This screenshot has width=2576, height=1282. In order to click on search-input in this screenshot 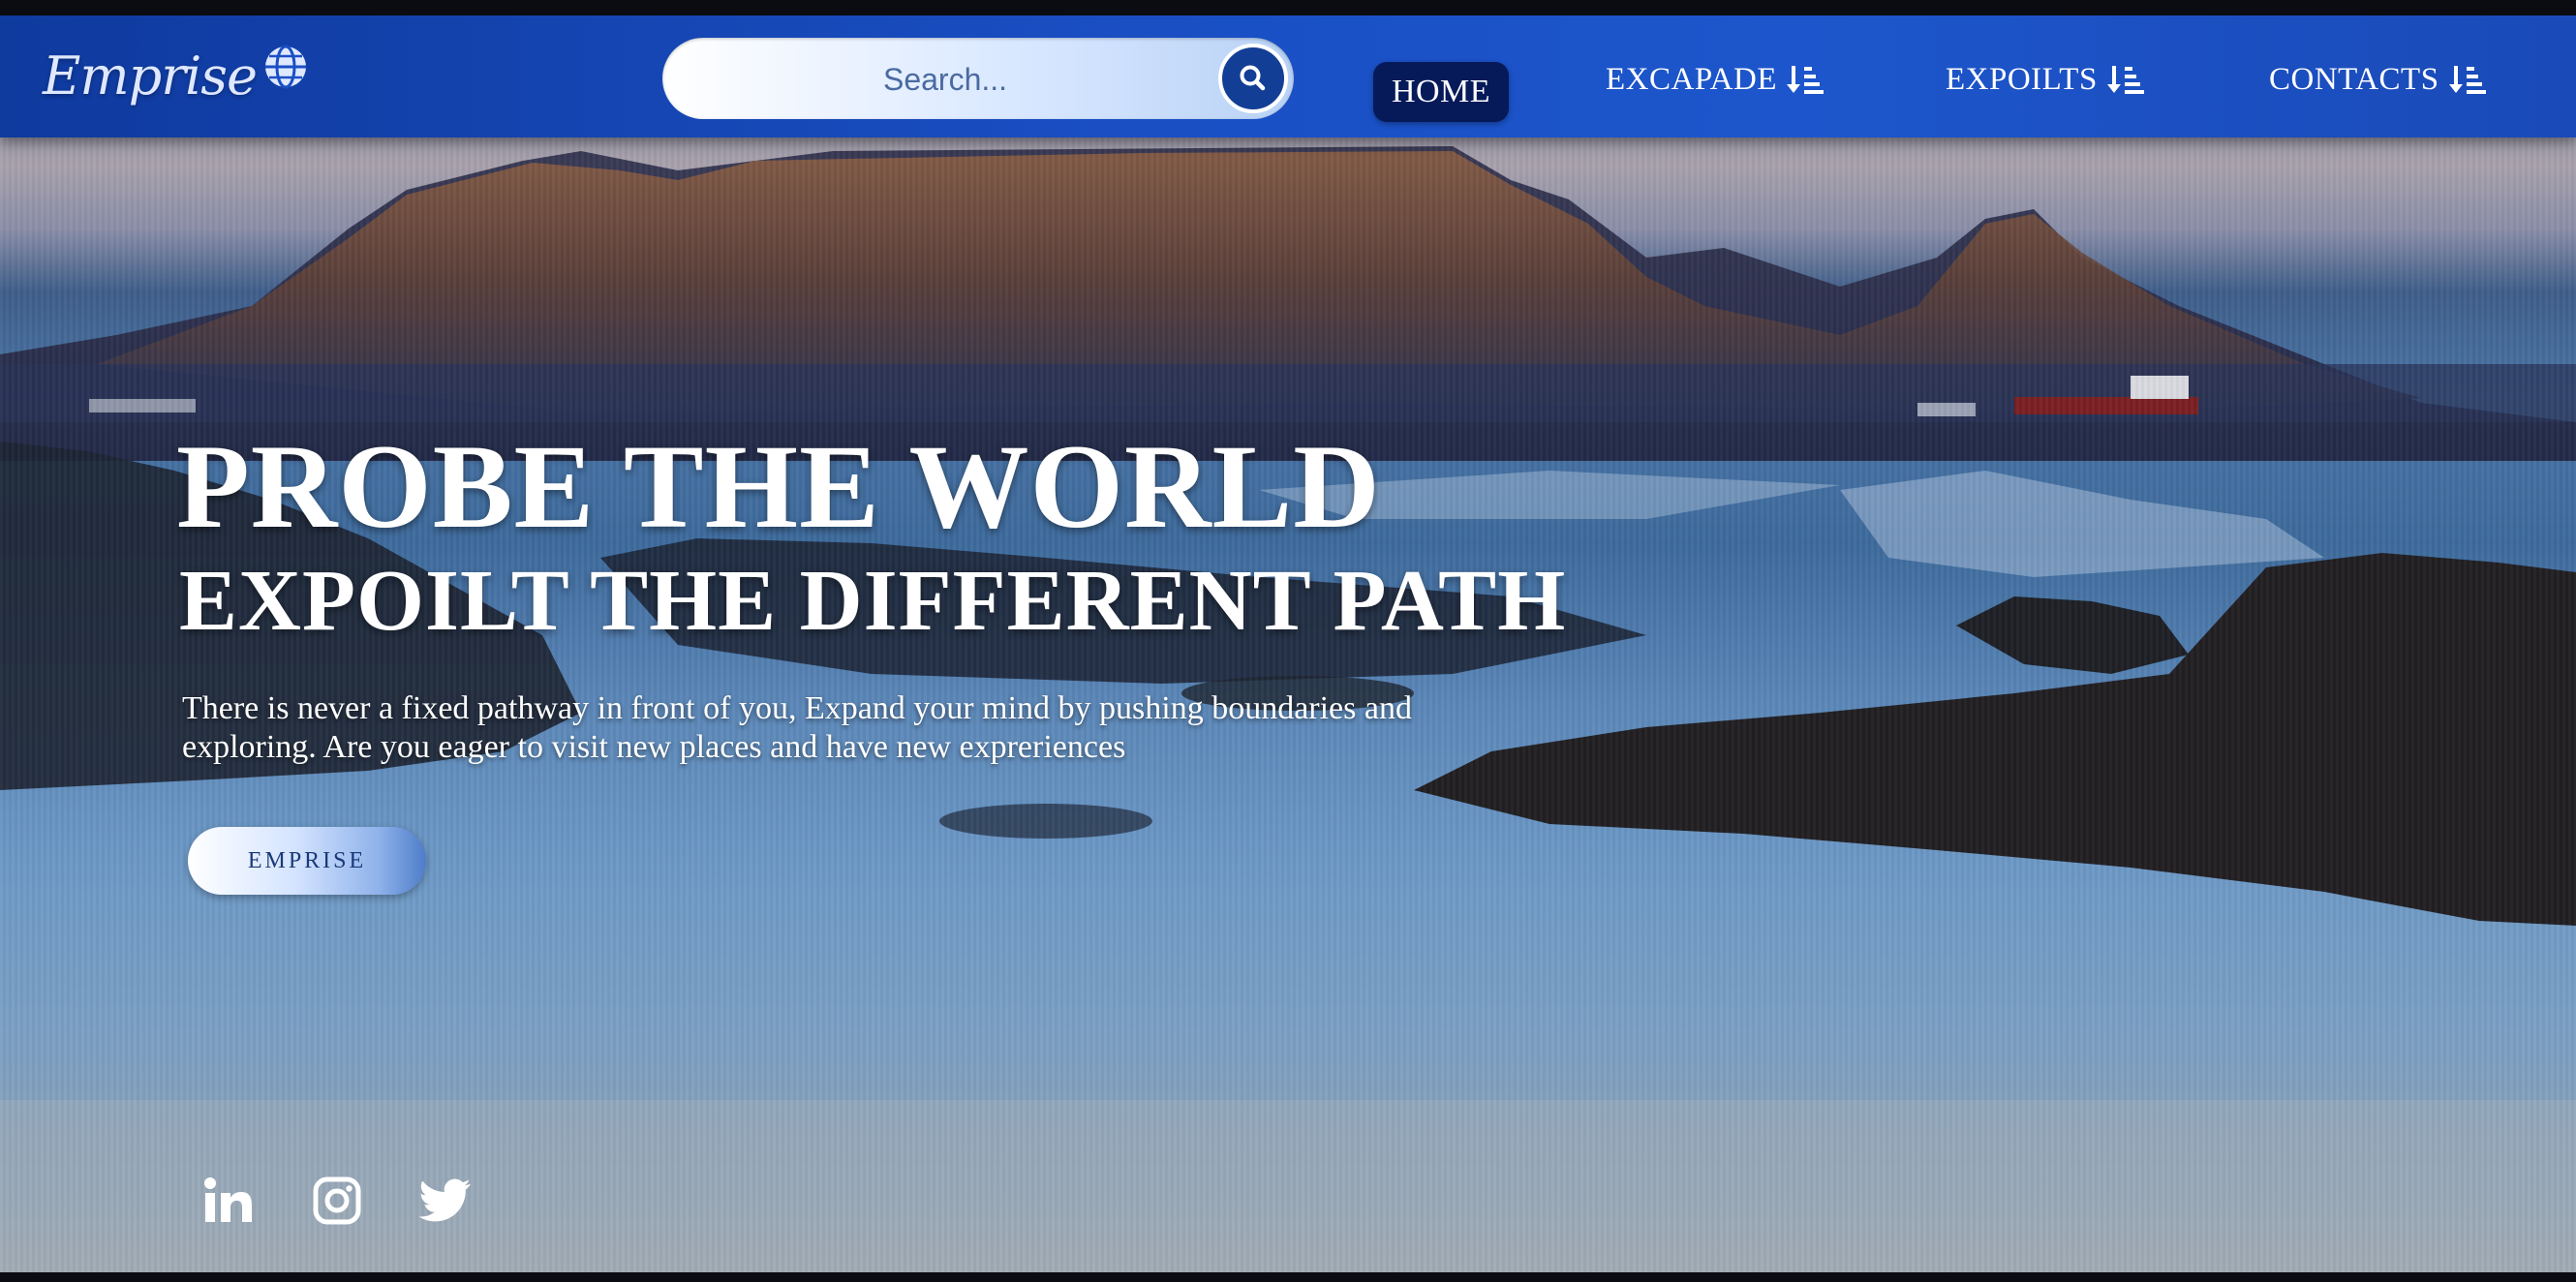, I will do `click(945, 79)`.